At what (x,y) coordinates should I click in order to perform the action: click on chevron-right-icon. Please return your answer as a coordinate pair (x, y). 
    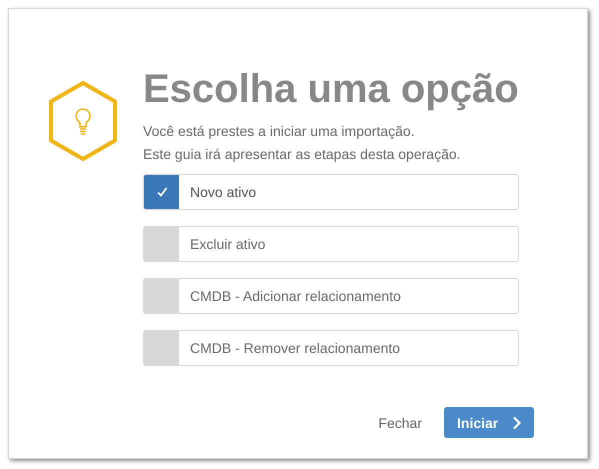
    Looking at the image, I should click on (517, 423).